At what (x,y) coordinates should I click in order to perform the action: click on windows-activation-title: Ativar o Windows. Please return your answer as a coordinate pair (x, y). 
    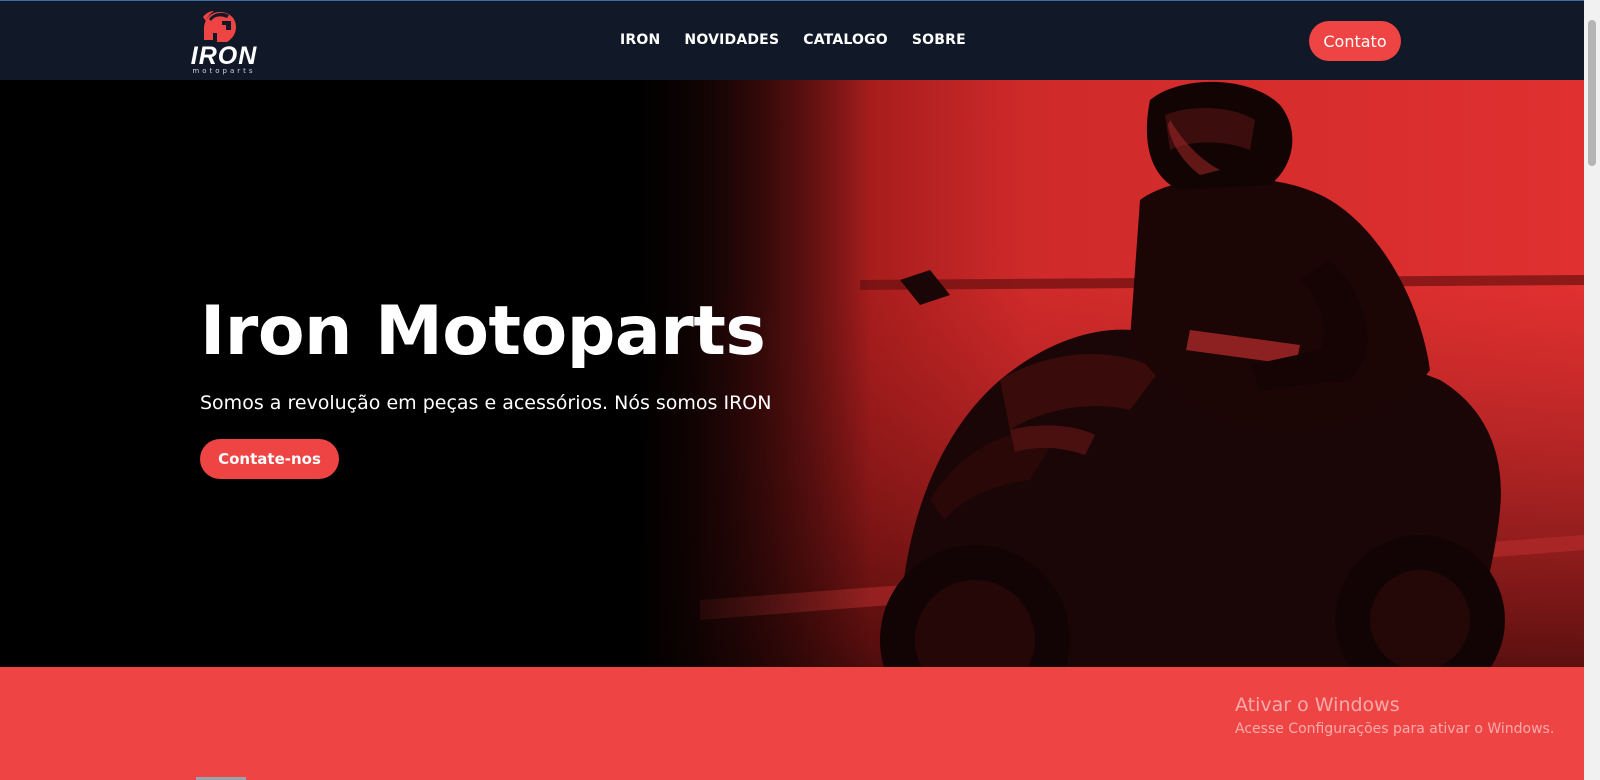
    Looking at the image, I should click on (1317, 705).